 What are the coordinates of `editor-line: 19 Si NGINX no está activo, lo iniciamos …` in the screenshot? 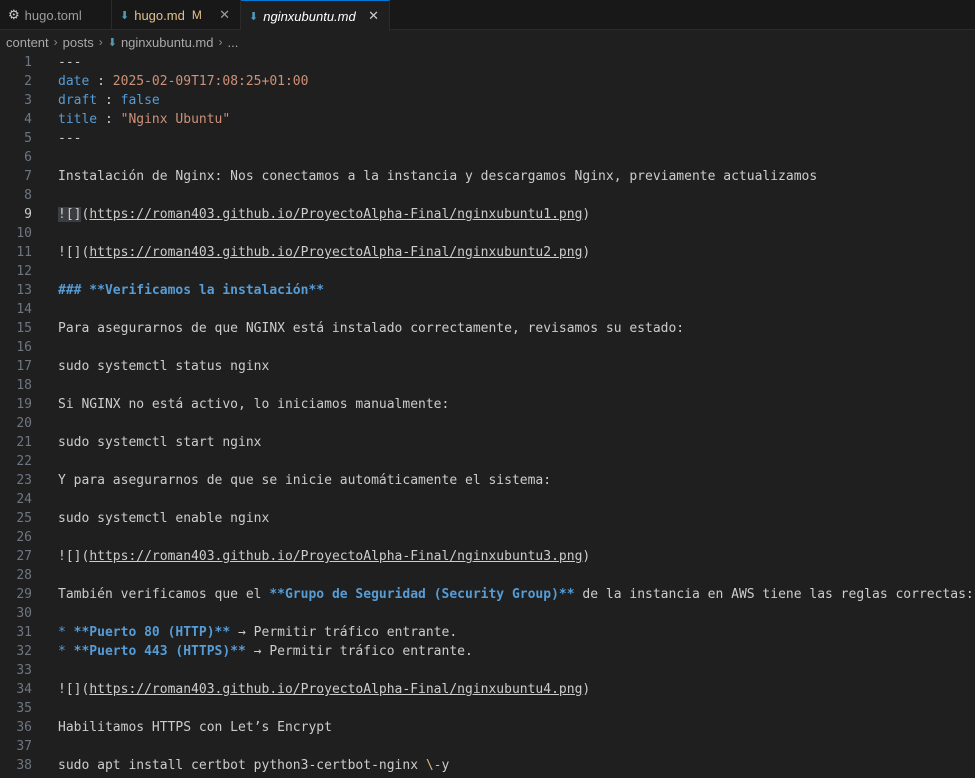 It's located at (487, 404).